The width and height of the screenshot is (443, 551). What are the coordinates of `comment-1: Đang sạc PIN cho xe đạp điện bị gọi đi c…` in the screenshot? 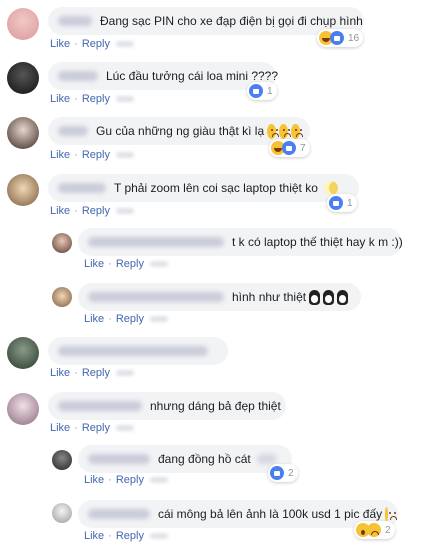 It's located at (221, 27).